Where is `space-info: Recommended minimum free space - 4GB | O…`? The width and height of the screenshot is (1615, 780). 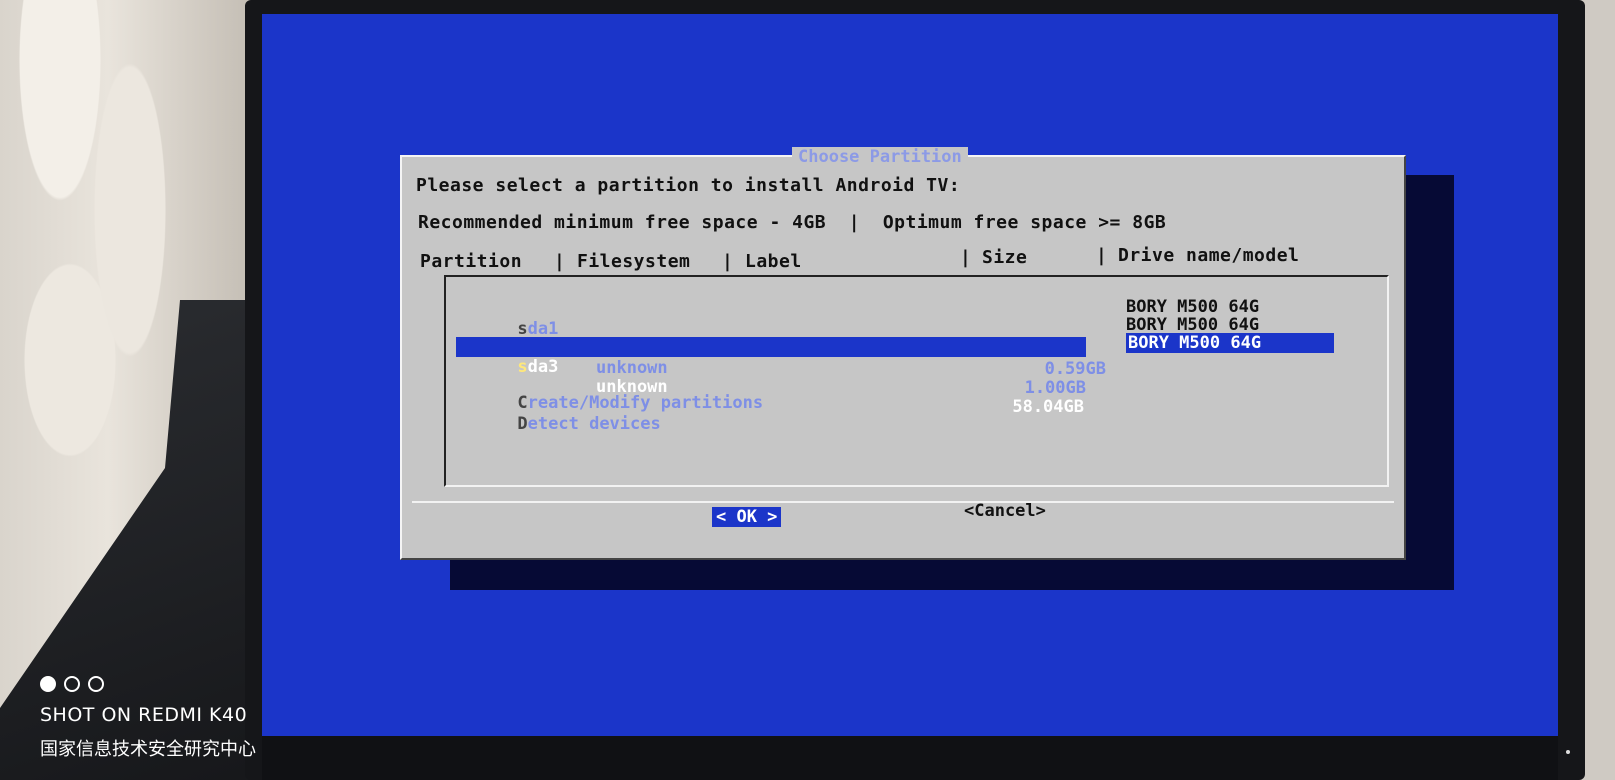 space-info: Recommended minimum free space - 4GB | O… is located at coordinates (792, 222).